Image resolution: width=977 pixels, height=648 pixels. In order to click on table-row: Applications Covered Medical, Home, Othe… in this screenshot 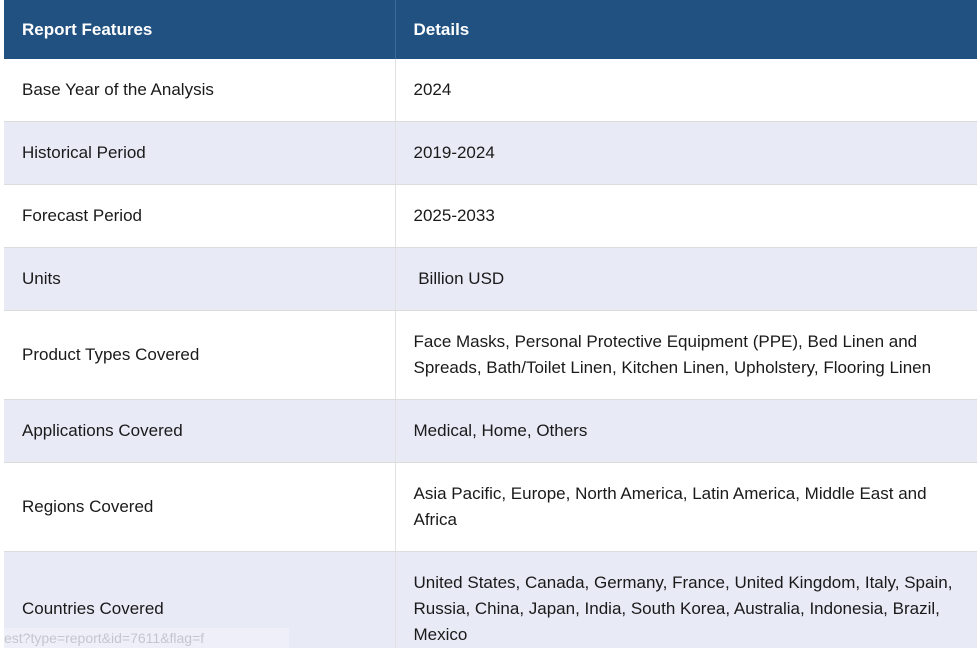, I will do `click(490, 431)`.